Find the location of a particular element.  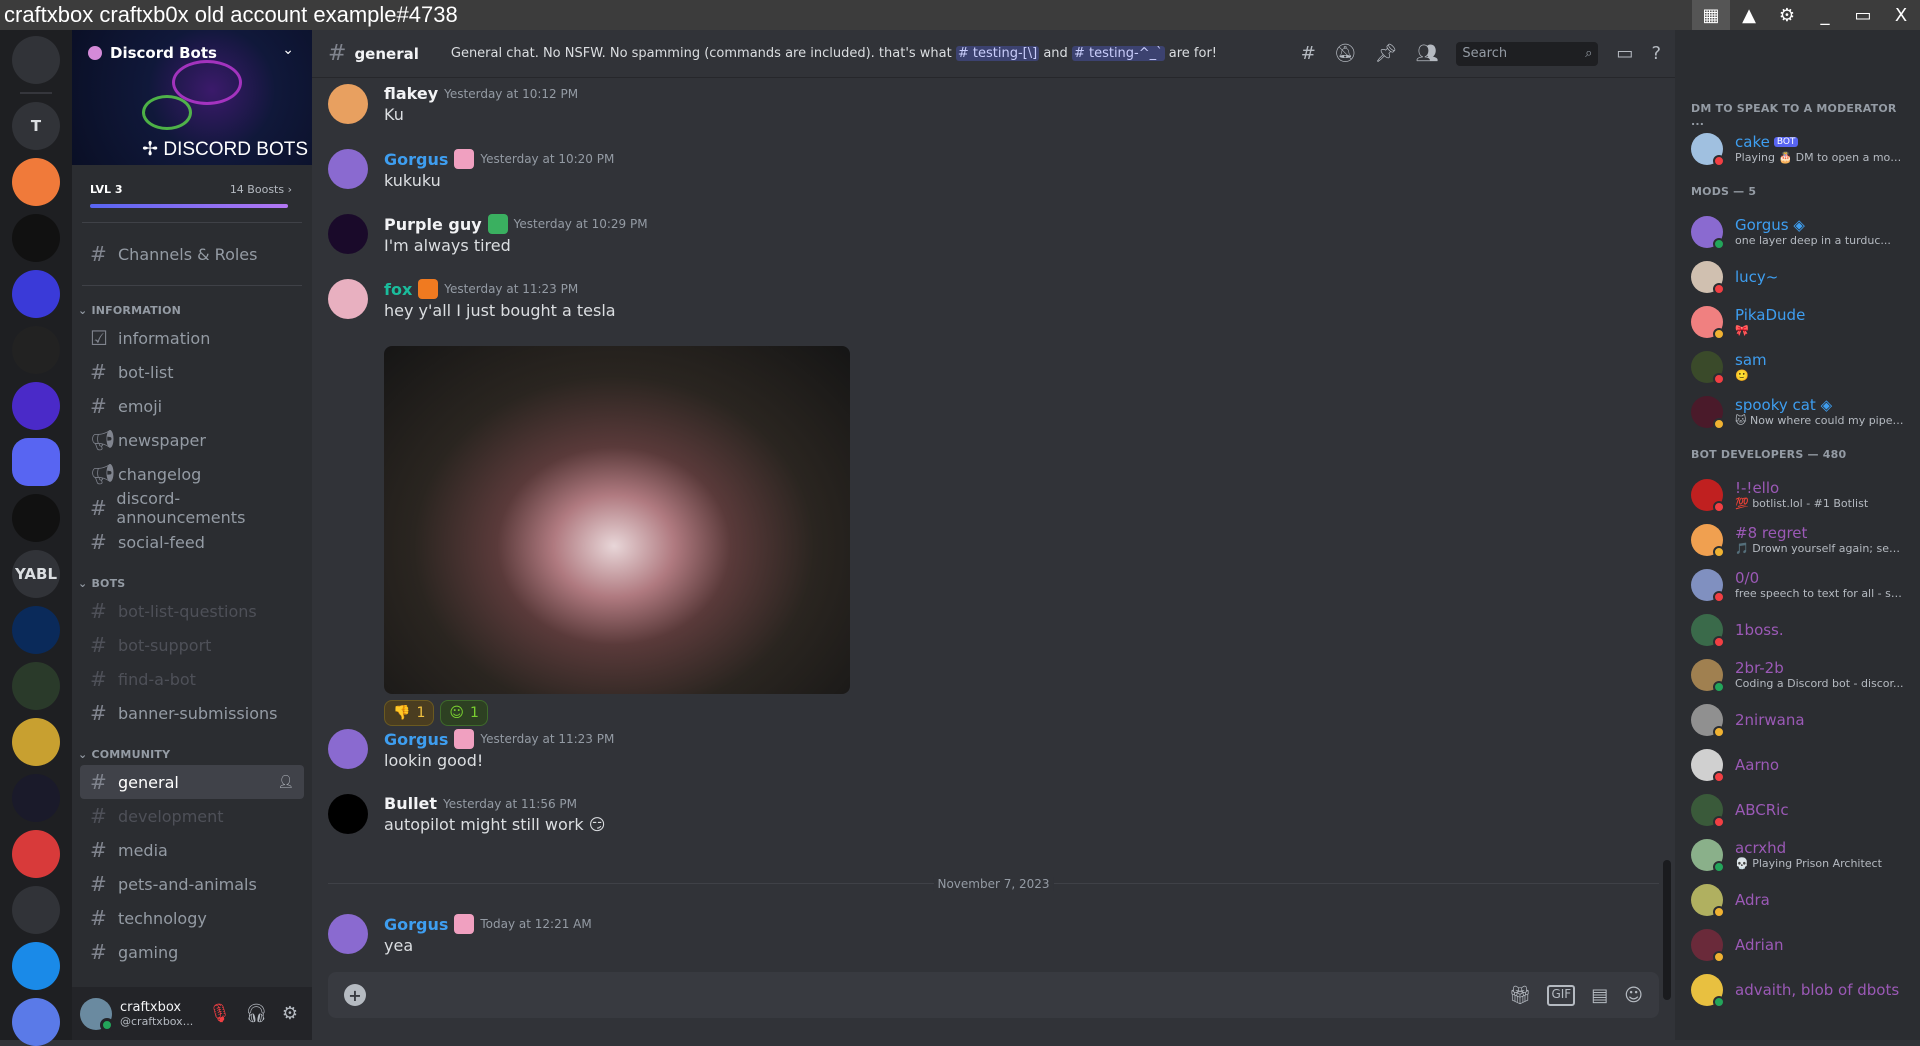

boosts-link: 14 Boosts › is located at coordinates (261, 189).